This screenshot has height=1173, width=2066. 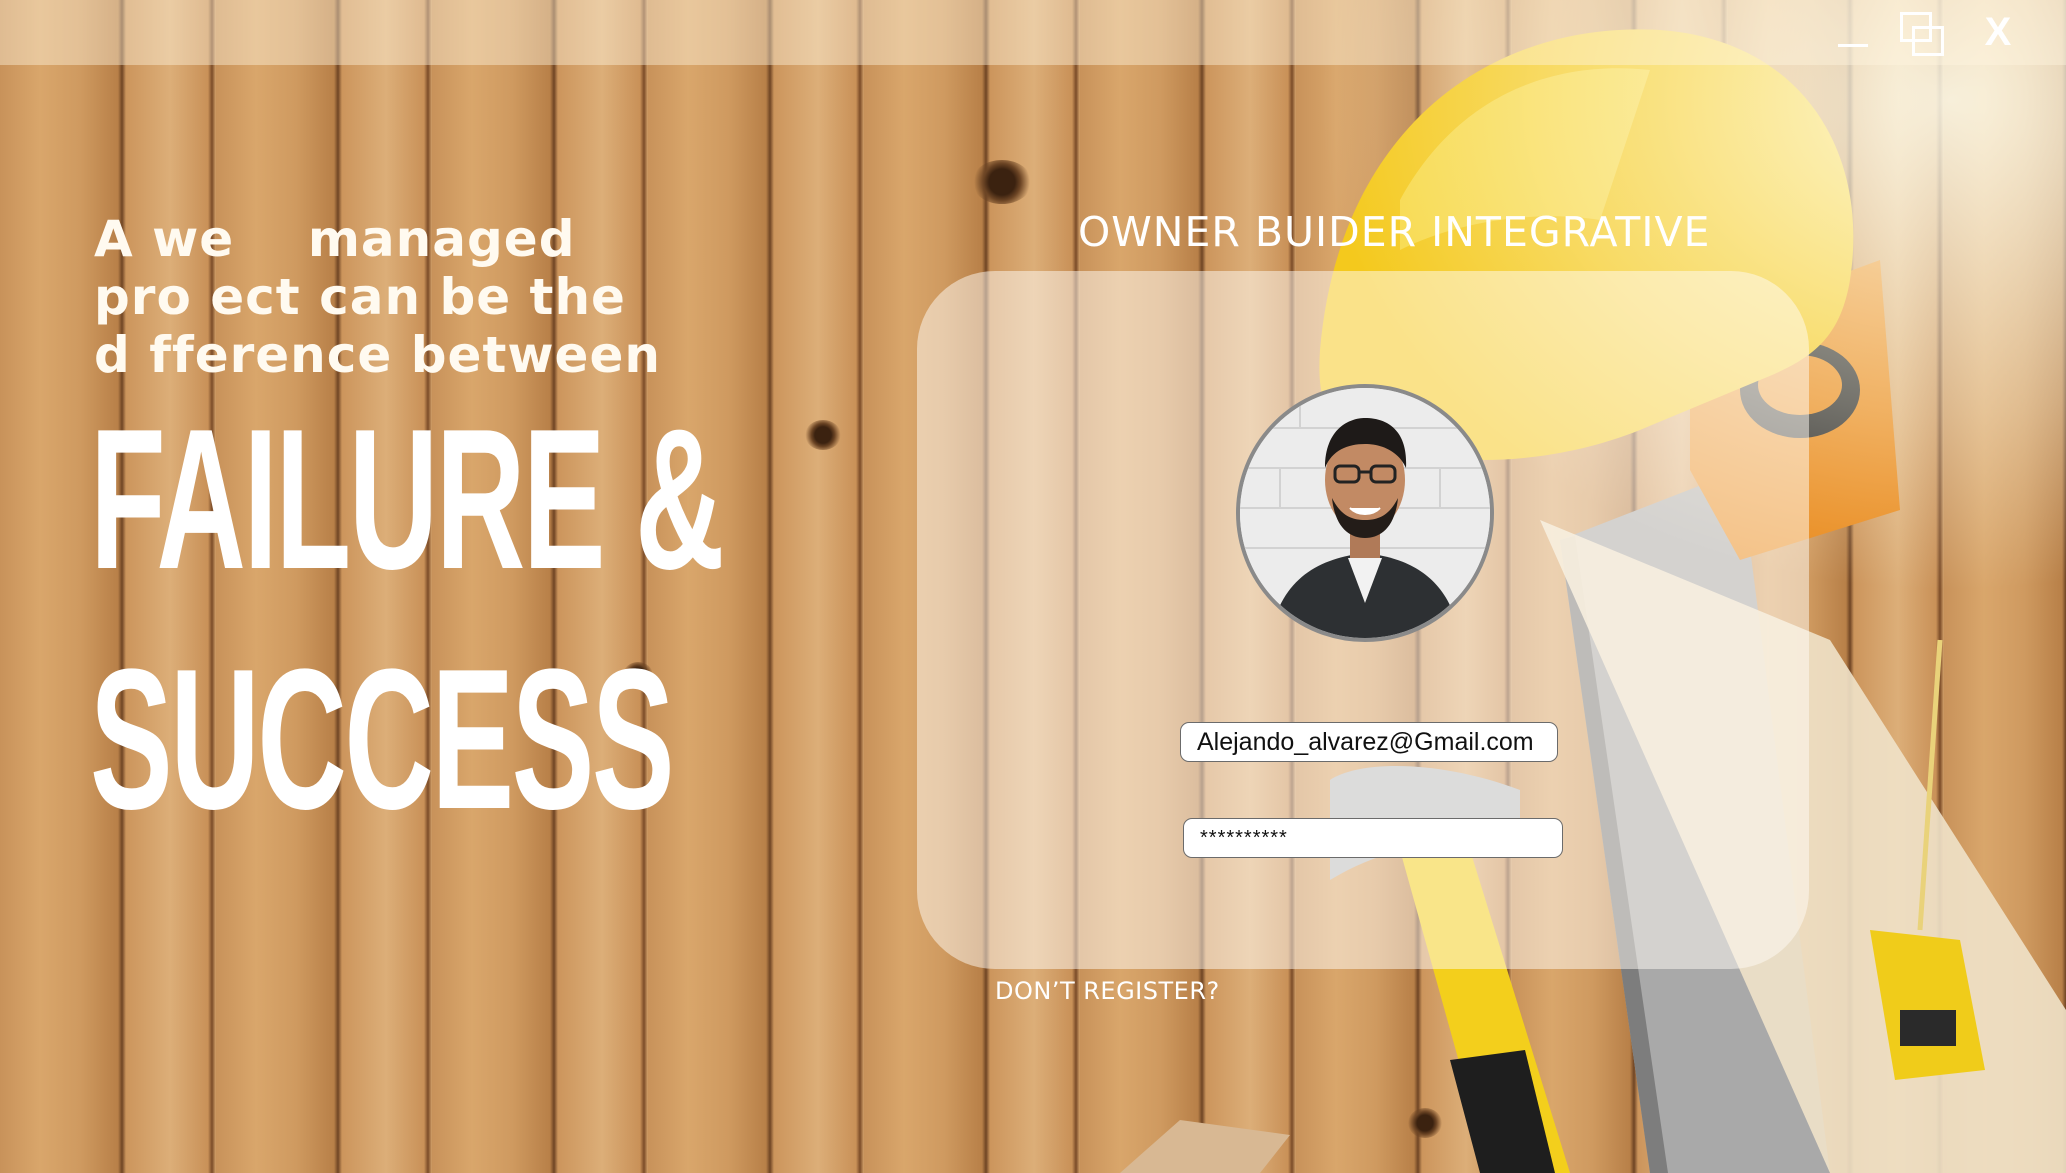 I want to click on title-bar, so click(x=1033, y=32).